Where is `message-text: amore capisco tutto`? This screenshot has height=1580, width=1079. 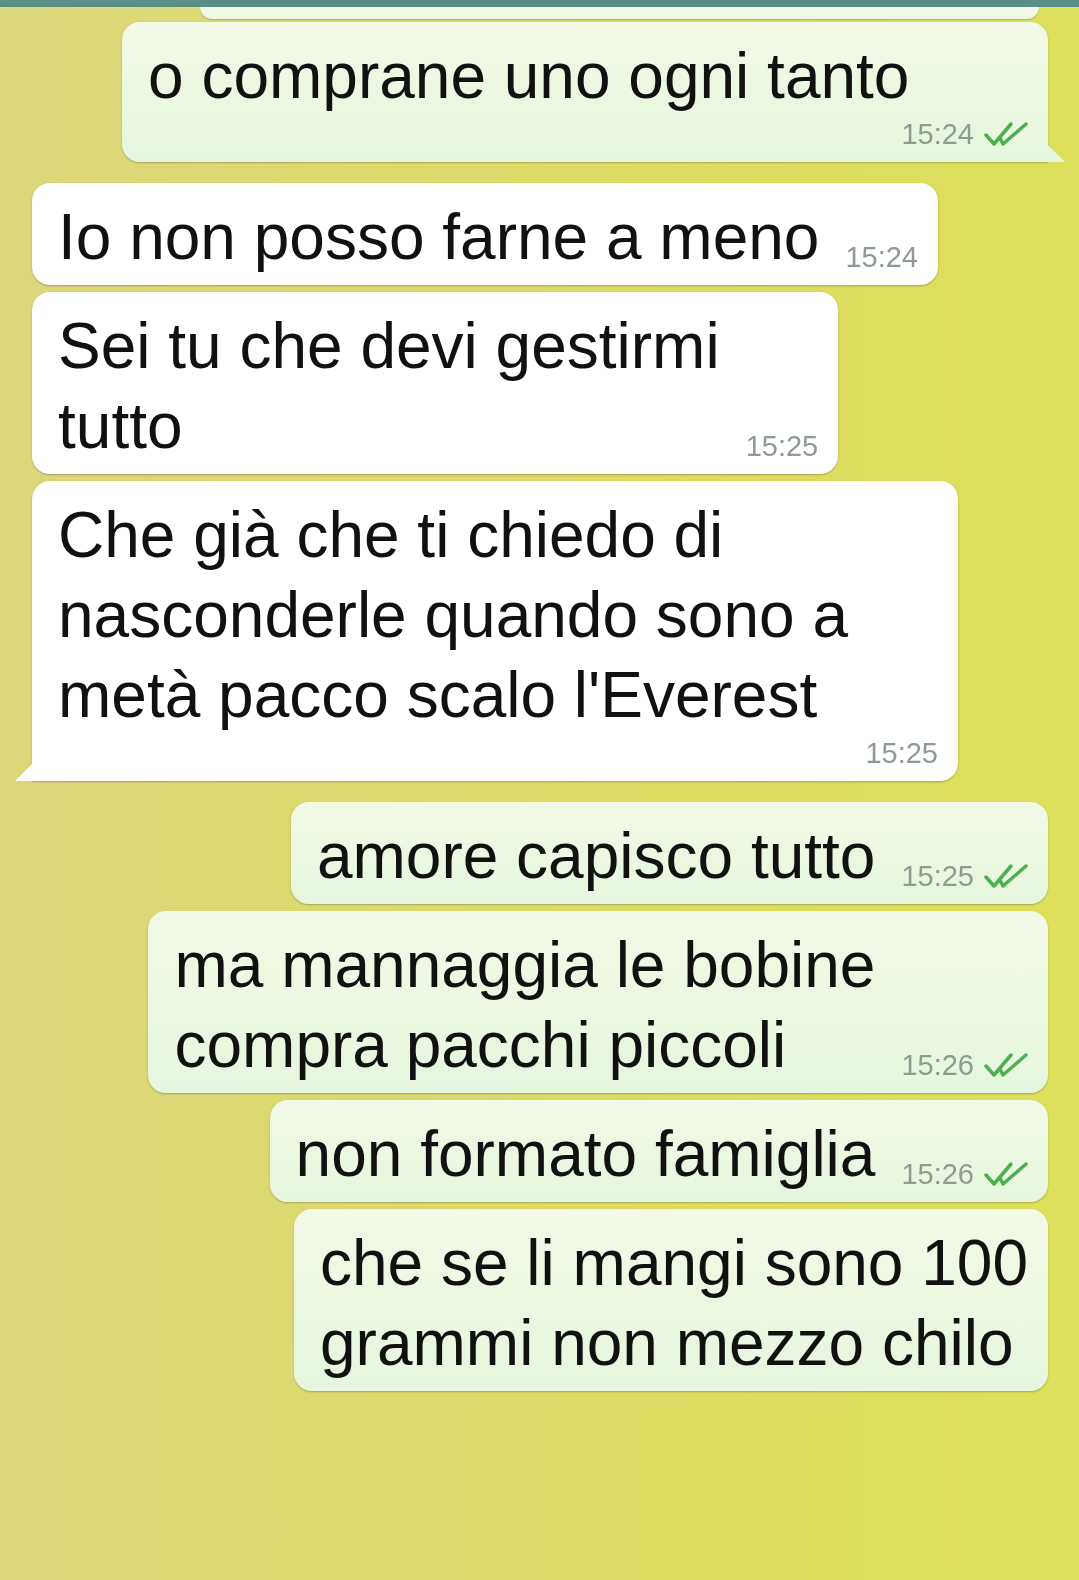 message-text: amore capisco tutto is located at coordinates (596, 856).